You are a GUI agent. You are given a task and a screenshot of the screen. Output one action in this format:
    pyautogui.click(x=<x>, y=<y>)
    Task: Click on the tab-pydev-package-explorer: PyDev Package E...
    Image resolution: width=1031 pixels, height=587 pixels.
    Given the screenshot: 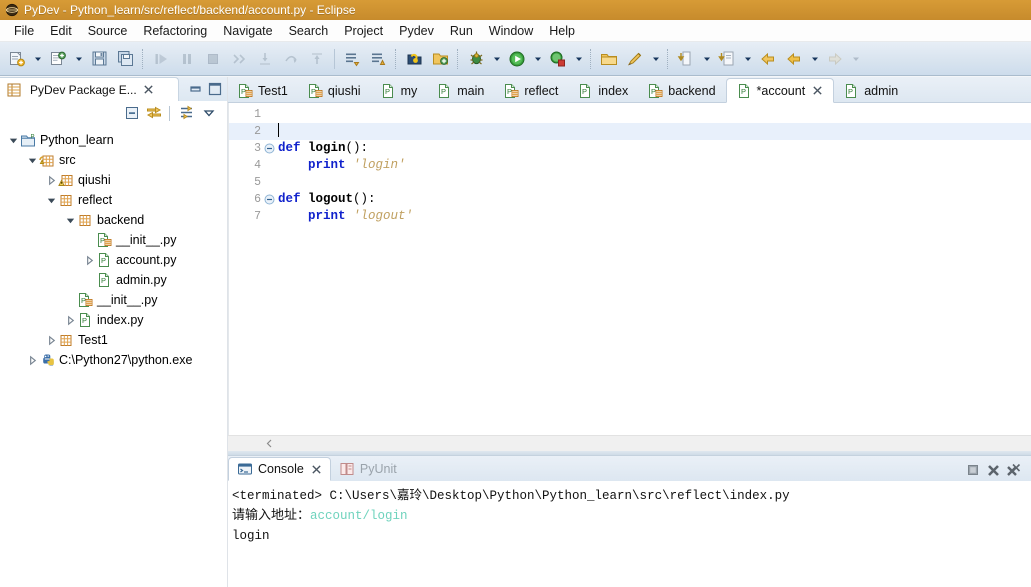 What is the action you would take?
    pyautogui.click(x=89, y=89)
    